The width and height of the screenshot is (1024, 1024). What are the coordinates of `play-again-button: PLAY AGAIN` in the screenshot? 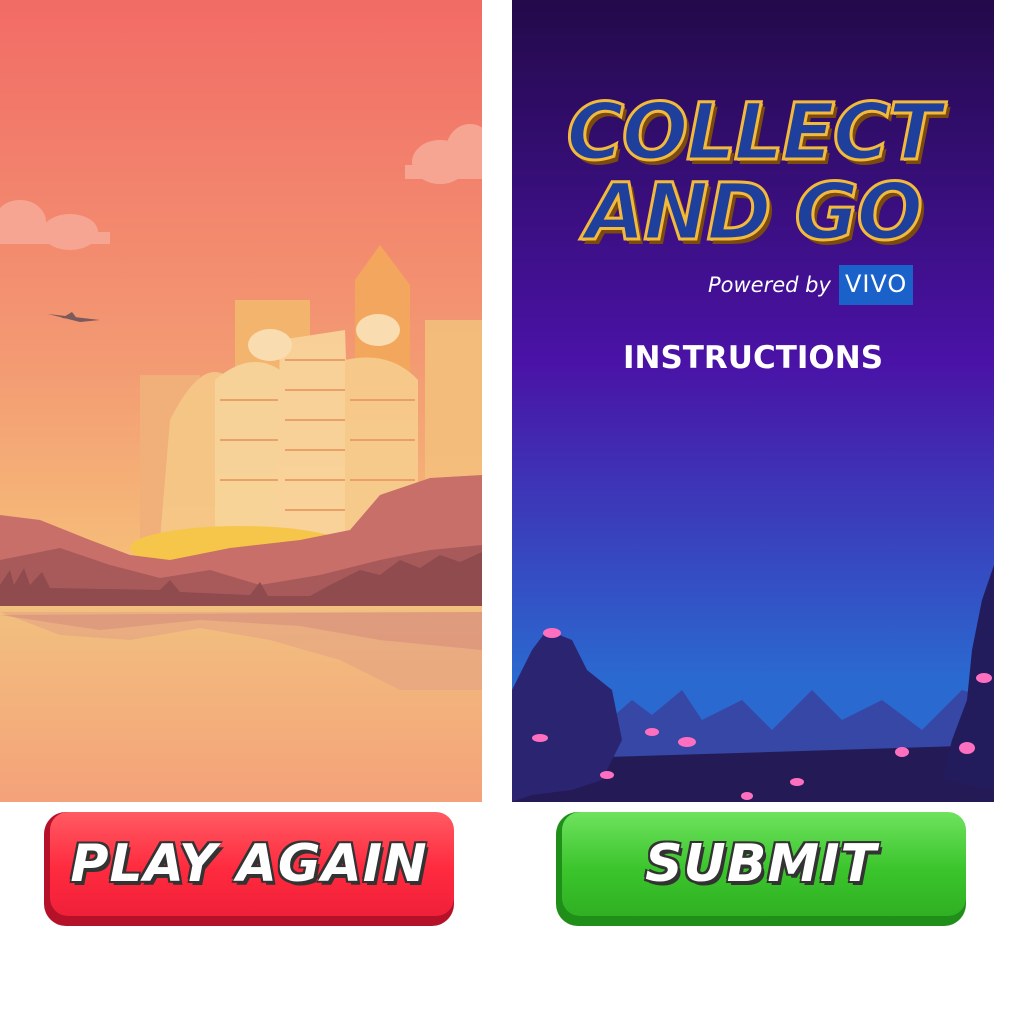 It's located at (249, 869).